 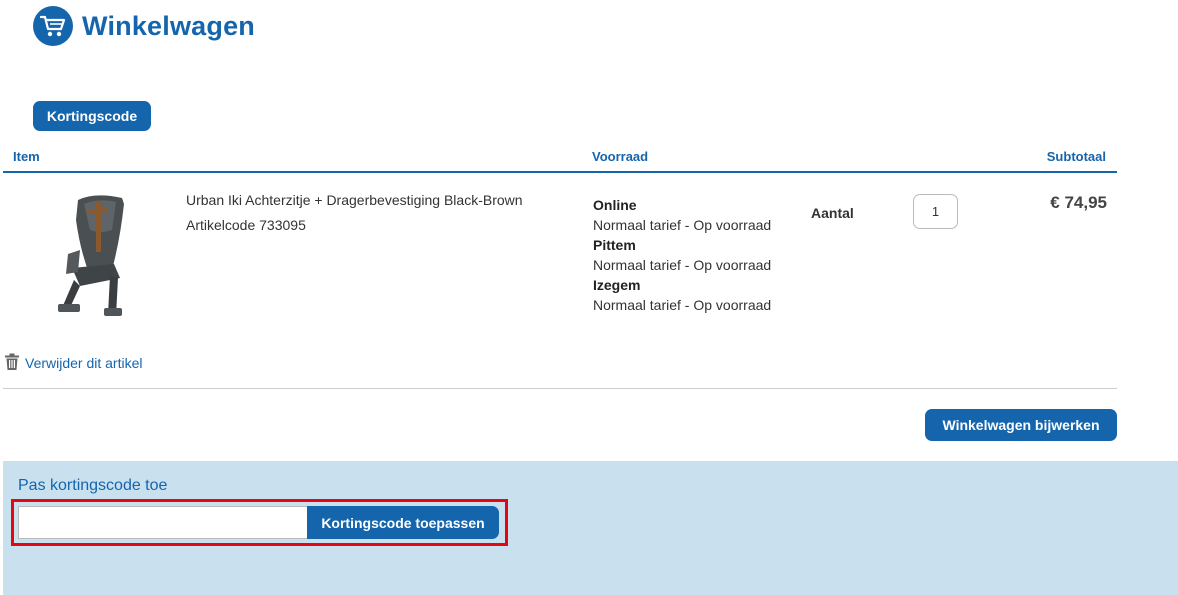 What do you see at coordinates (1021, 425) in the screenshot?
I see `update-cart-button: Winkelwagen bijwerken` at bounding box center [1021, 425].